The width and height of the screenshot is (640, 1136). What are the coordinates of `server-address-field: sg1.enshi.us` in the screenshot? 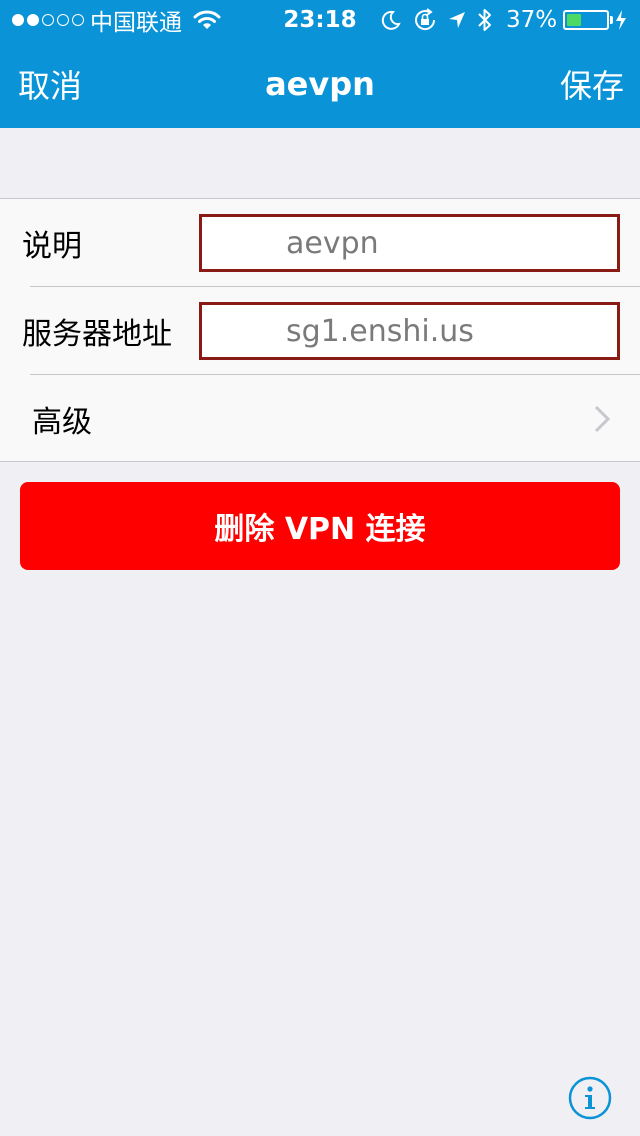 It's located at (409, 331).